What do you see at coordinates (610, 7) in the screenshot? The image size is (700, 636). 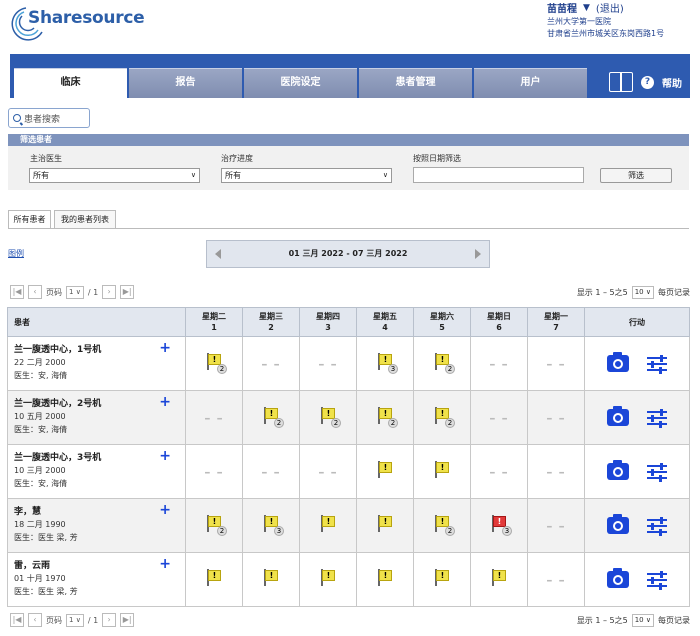 I see `logout-link: (退出)` at bounding box center [610, 7].